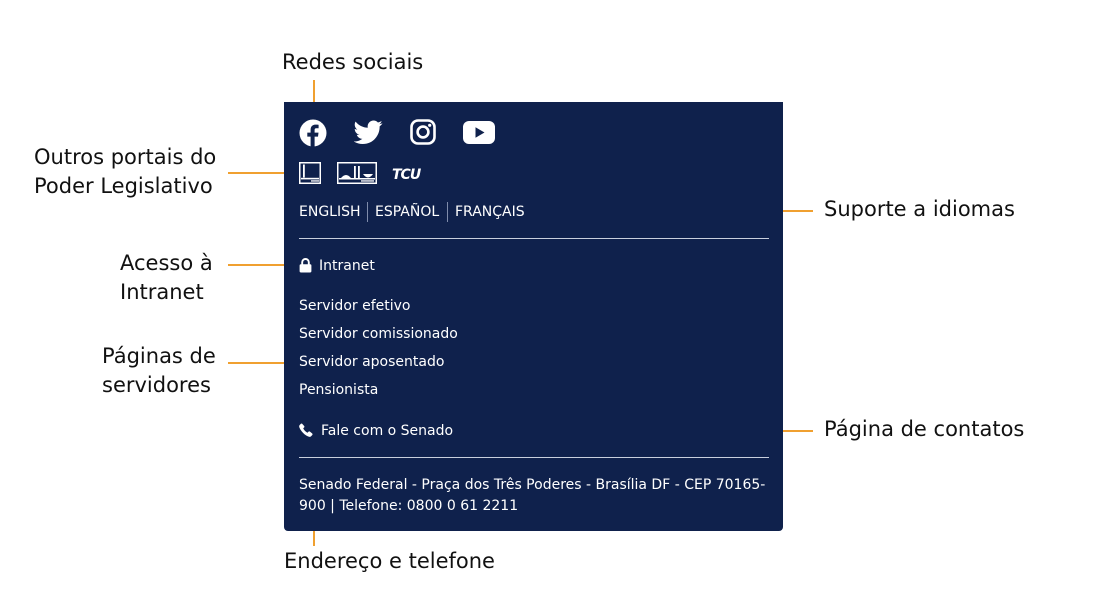  I want to click on divider-bottom, so click(534, 457).